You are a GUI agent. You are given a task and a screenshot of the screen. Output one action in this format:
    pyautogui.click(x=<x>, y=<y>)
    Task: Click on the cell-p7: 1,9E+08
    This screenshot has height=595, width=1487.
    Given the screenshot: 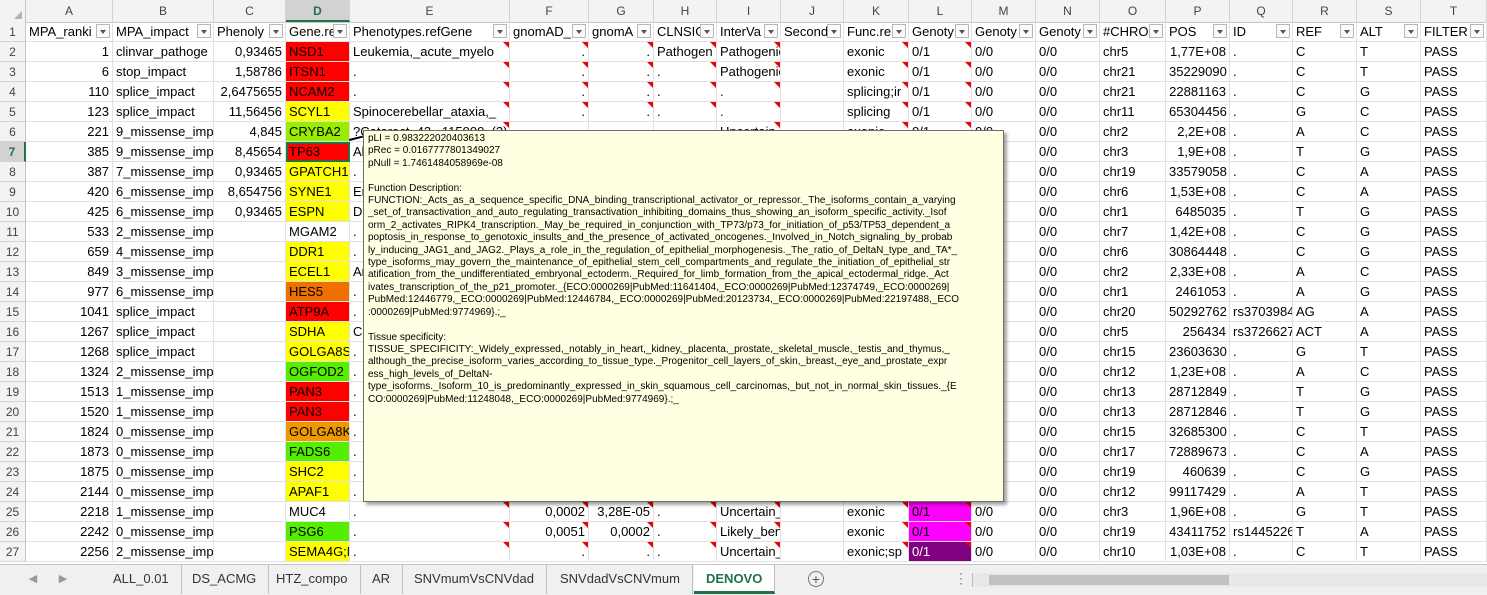 What is the action you would take?
    pyautogui.click(x=1198, y=152)
    